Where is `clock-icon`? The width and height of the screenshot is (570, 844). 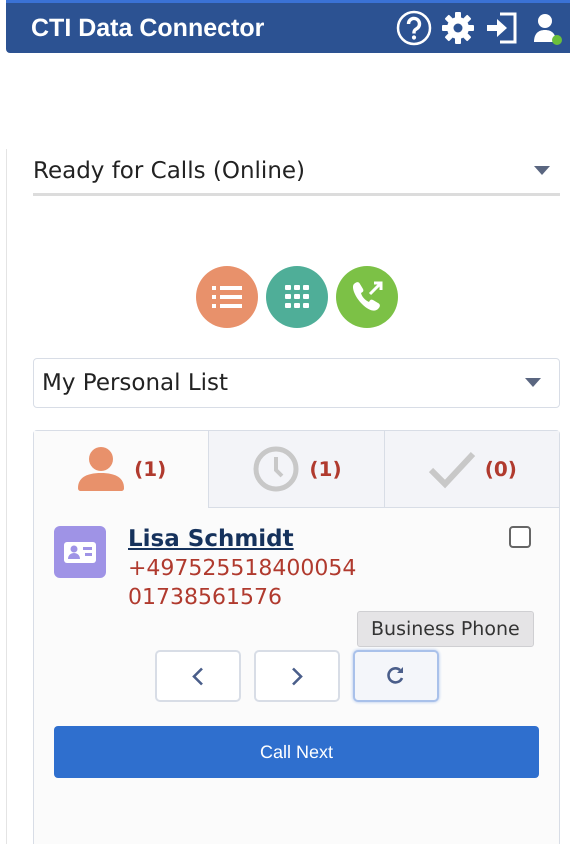 clock-icon is located at coordinates (276, 469).